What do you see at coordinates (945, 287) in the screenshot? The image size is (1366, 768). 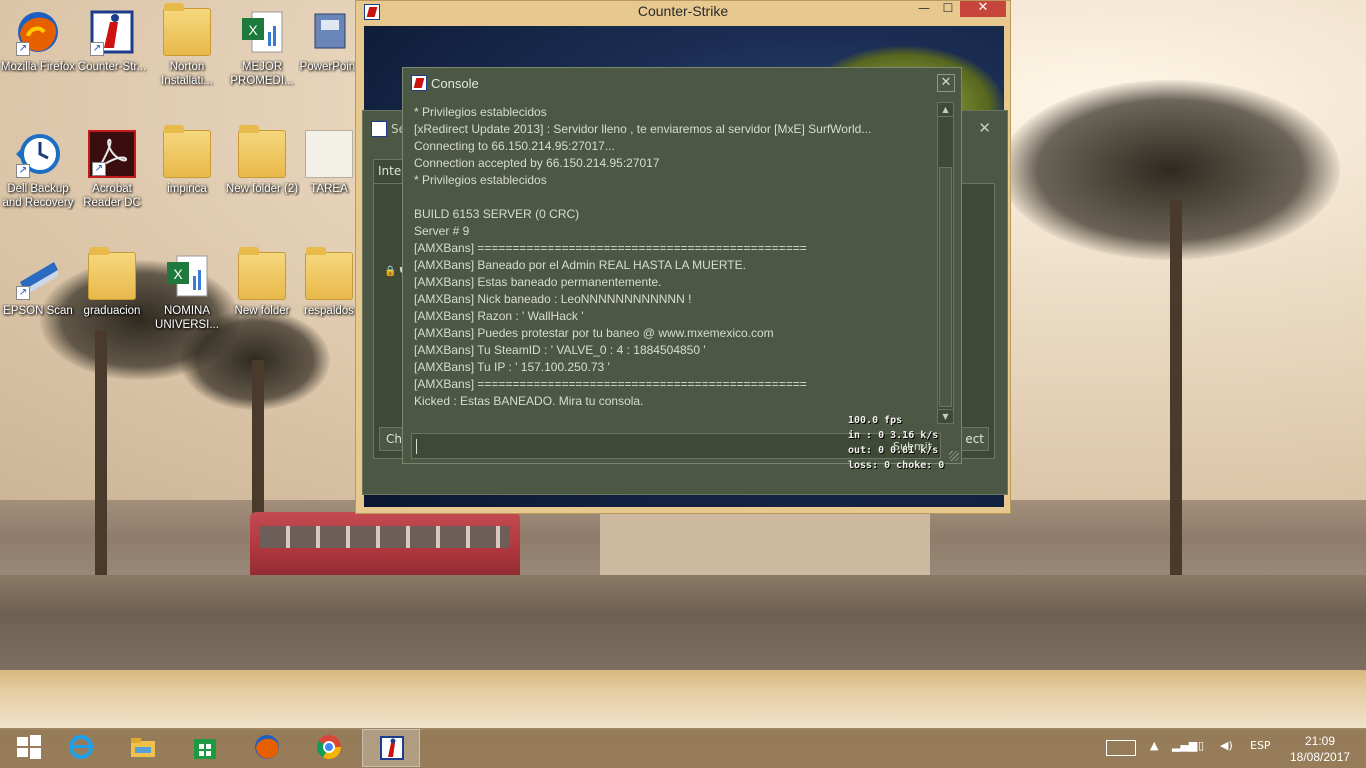 I see `scrollbar-thumb` at bounding box center [945, 287].